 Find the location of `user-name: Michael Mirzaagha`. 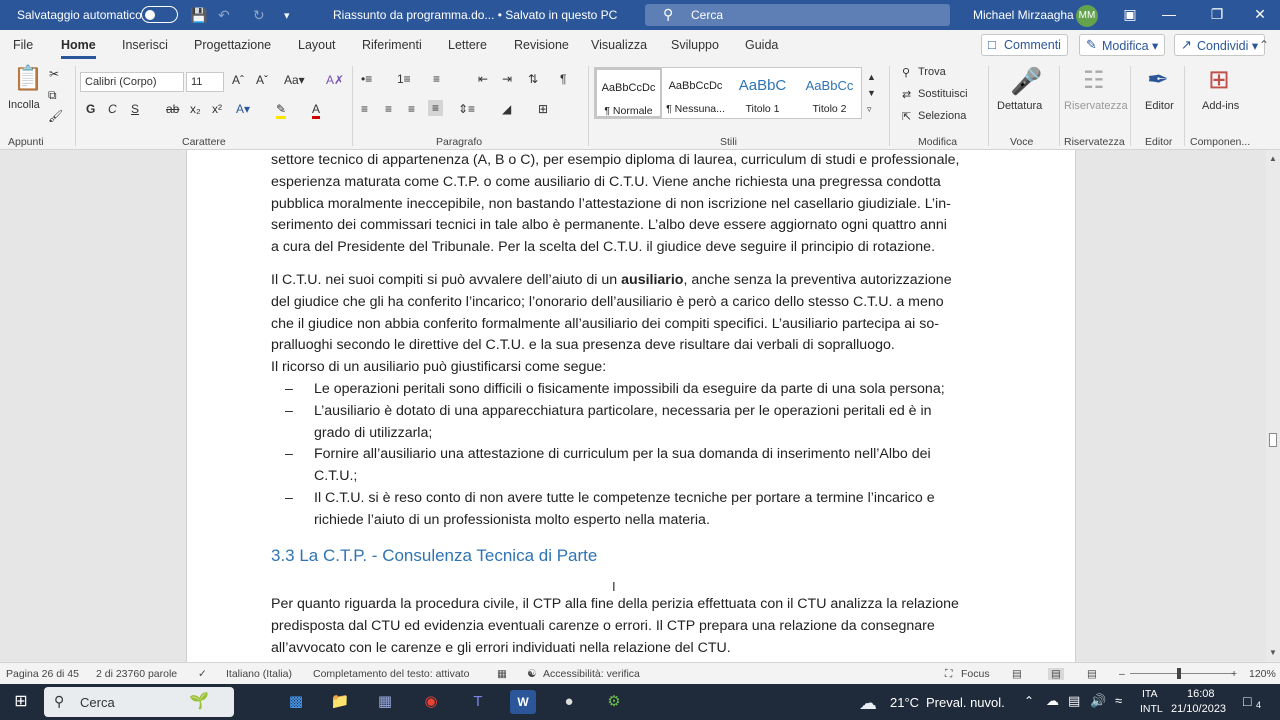

user-name: Michael Mirzaagha is located at coordinates (1023, 15).